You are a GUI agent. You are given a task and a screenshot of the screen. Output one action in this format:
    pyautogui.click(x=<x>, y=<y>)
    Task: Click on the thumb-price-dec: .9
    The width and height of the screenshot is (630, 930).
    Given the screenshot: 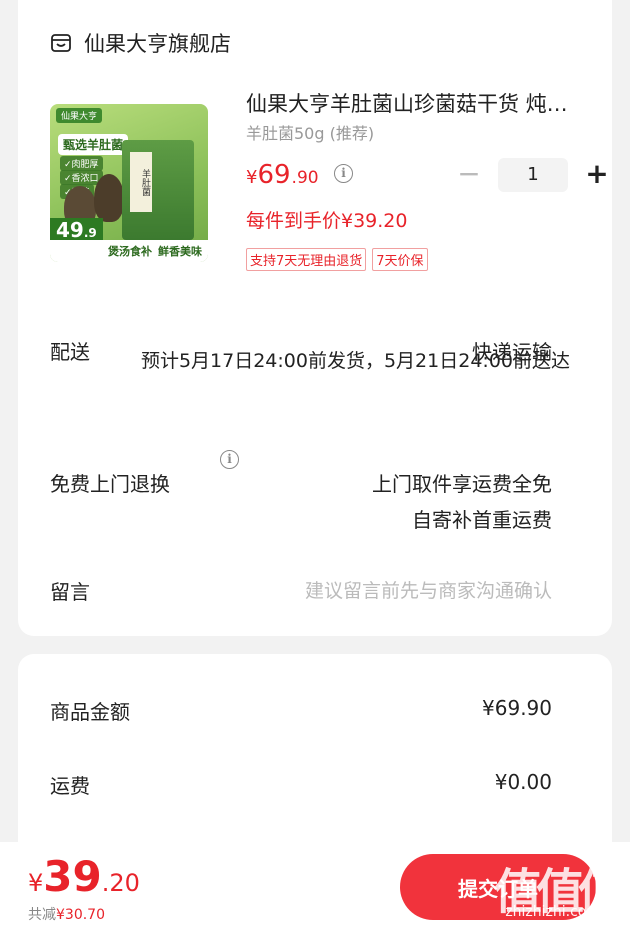 What is the action you would take?
    pyautogui.click(x=90, y=233)
    